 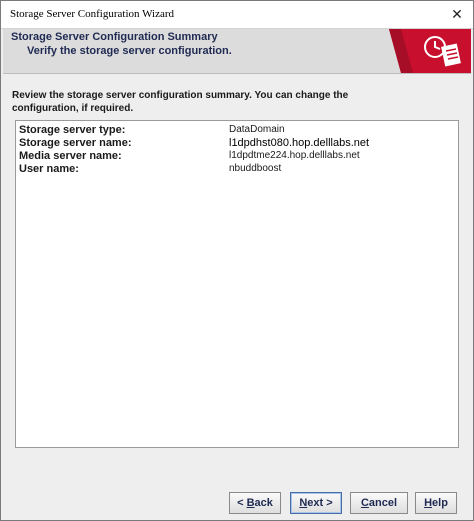 I want to click on close-icon: ✕, so click(x=457, y=14).